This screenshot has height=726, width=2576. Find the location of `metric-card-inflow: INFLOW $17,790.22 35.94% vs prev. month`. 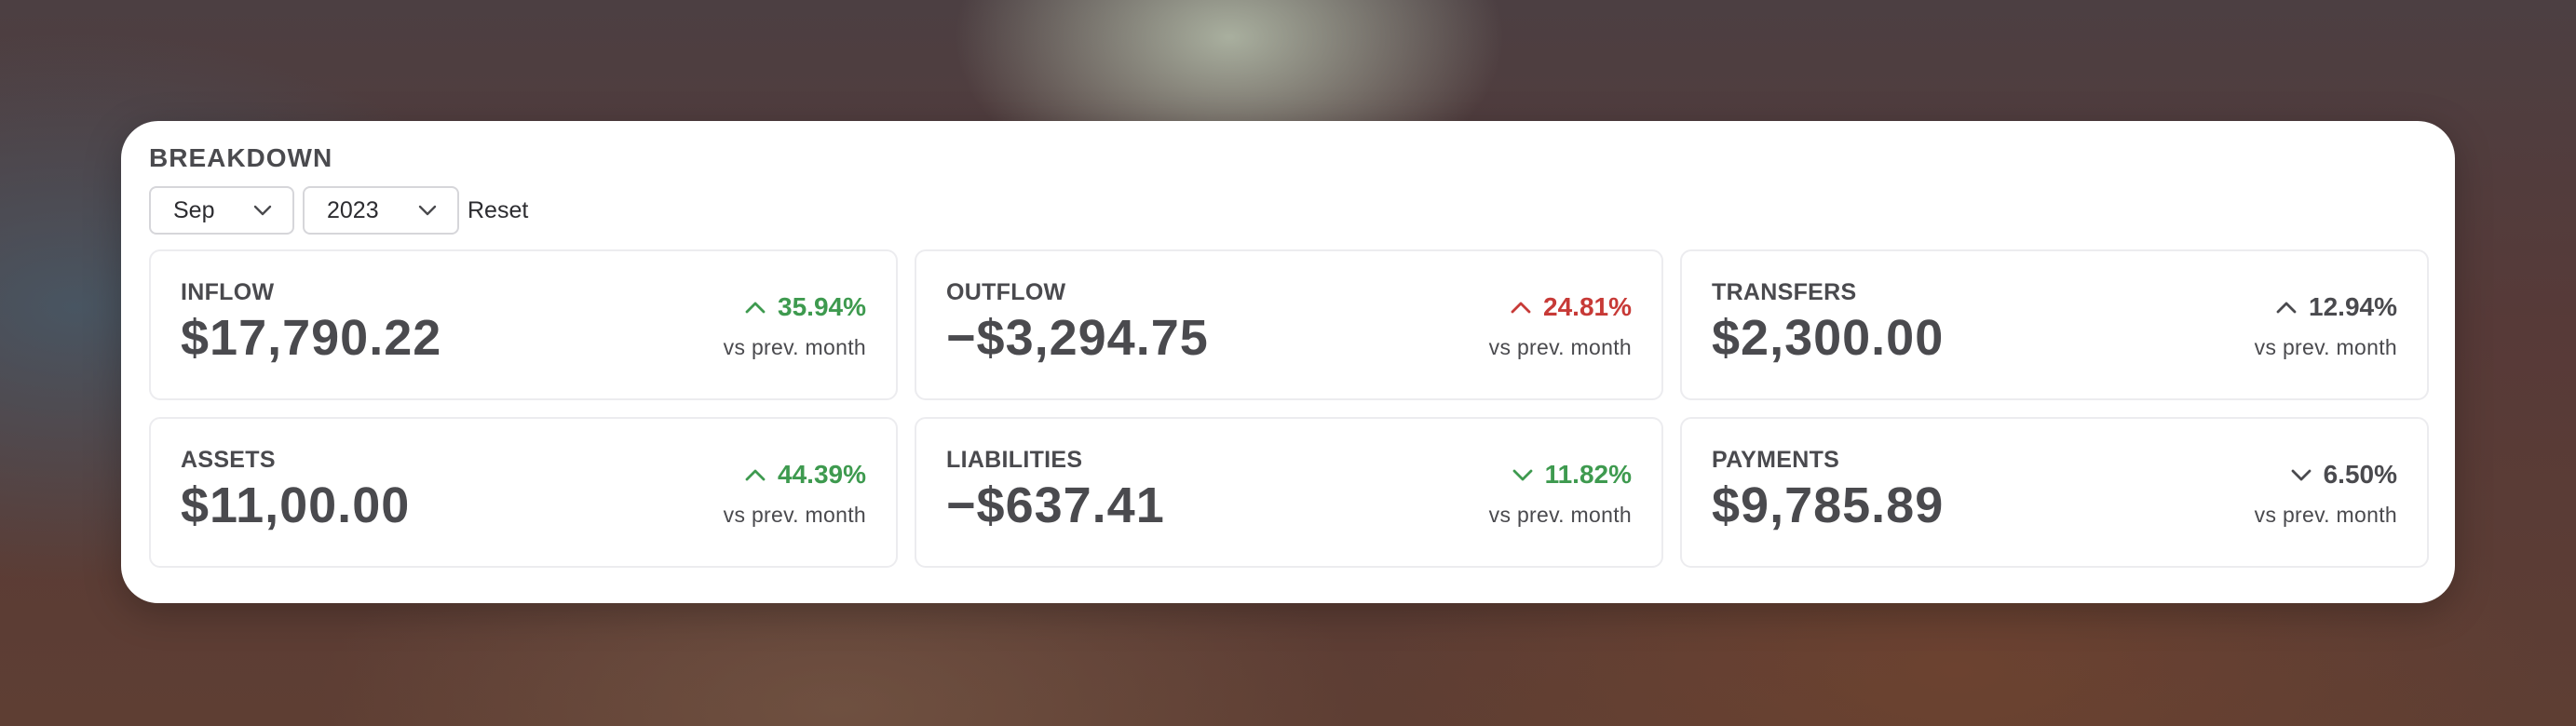

metric-card-inflow: INFLOW $17,790.22 35.94% vs prev. month is located at coordinates (523, 324).